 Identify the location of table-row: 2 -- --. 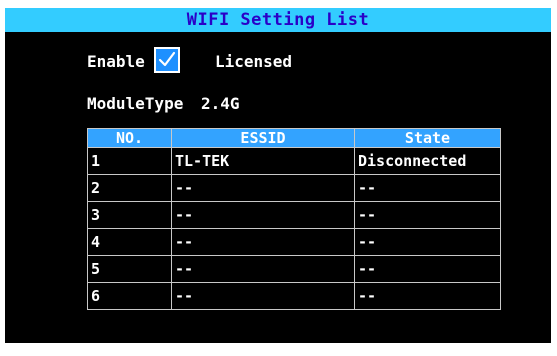
(294, 188).